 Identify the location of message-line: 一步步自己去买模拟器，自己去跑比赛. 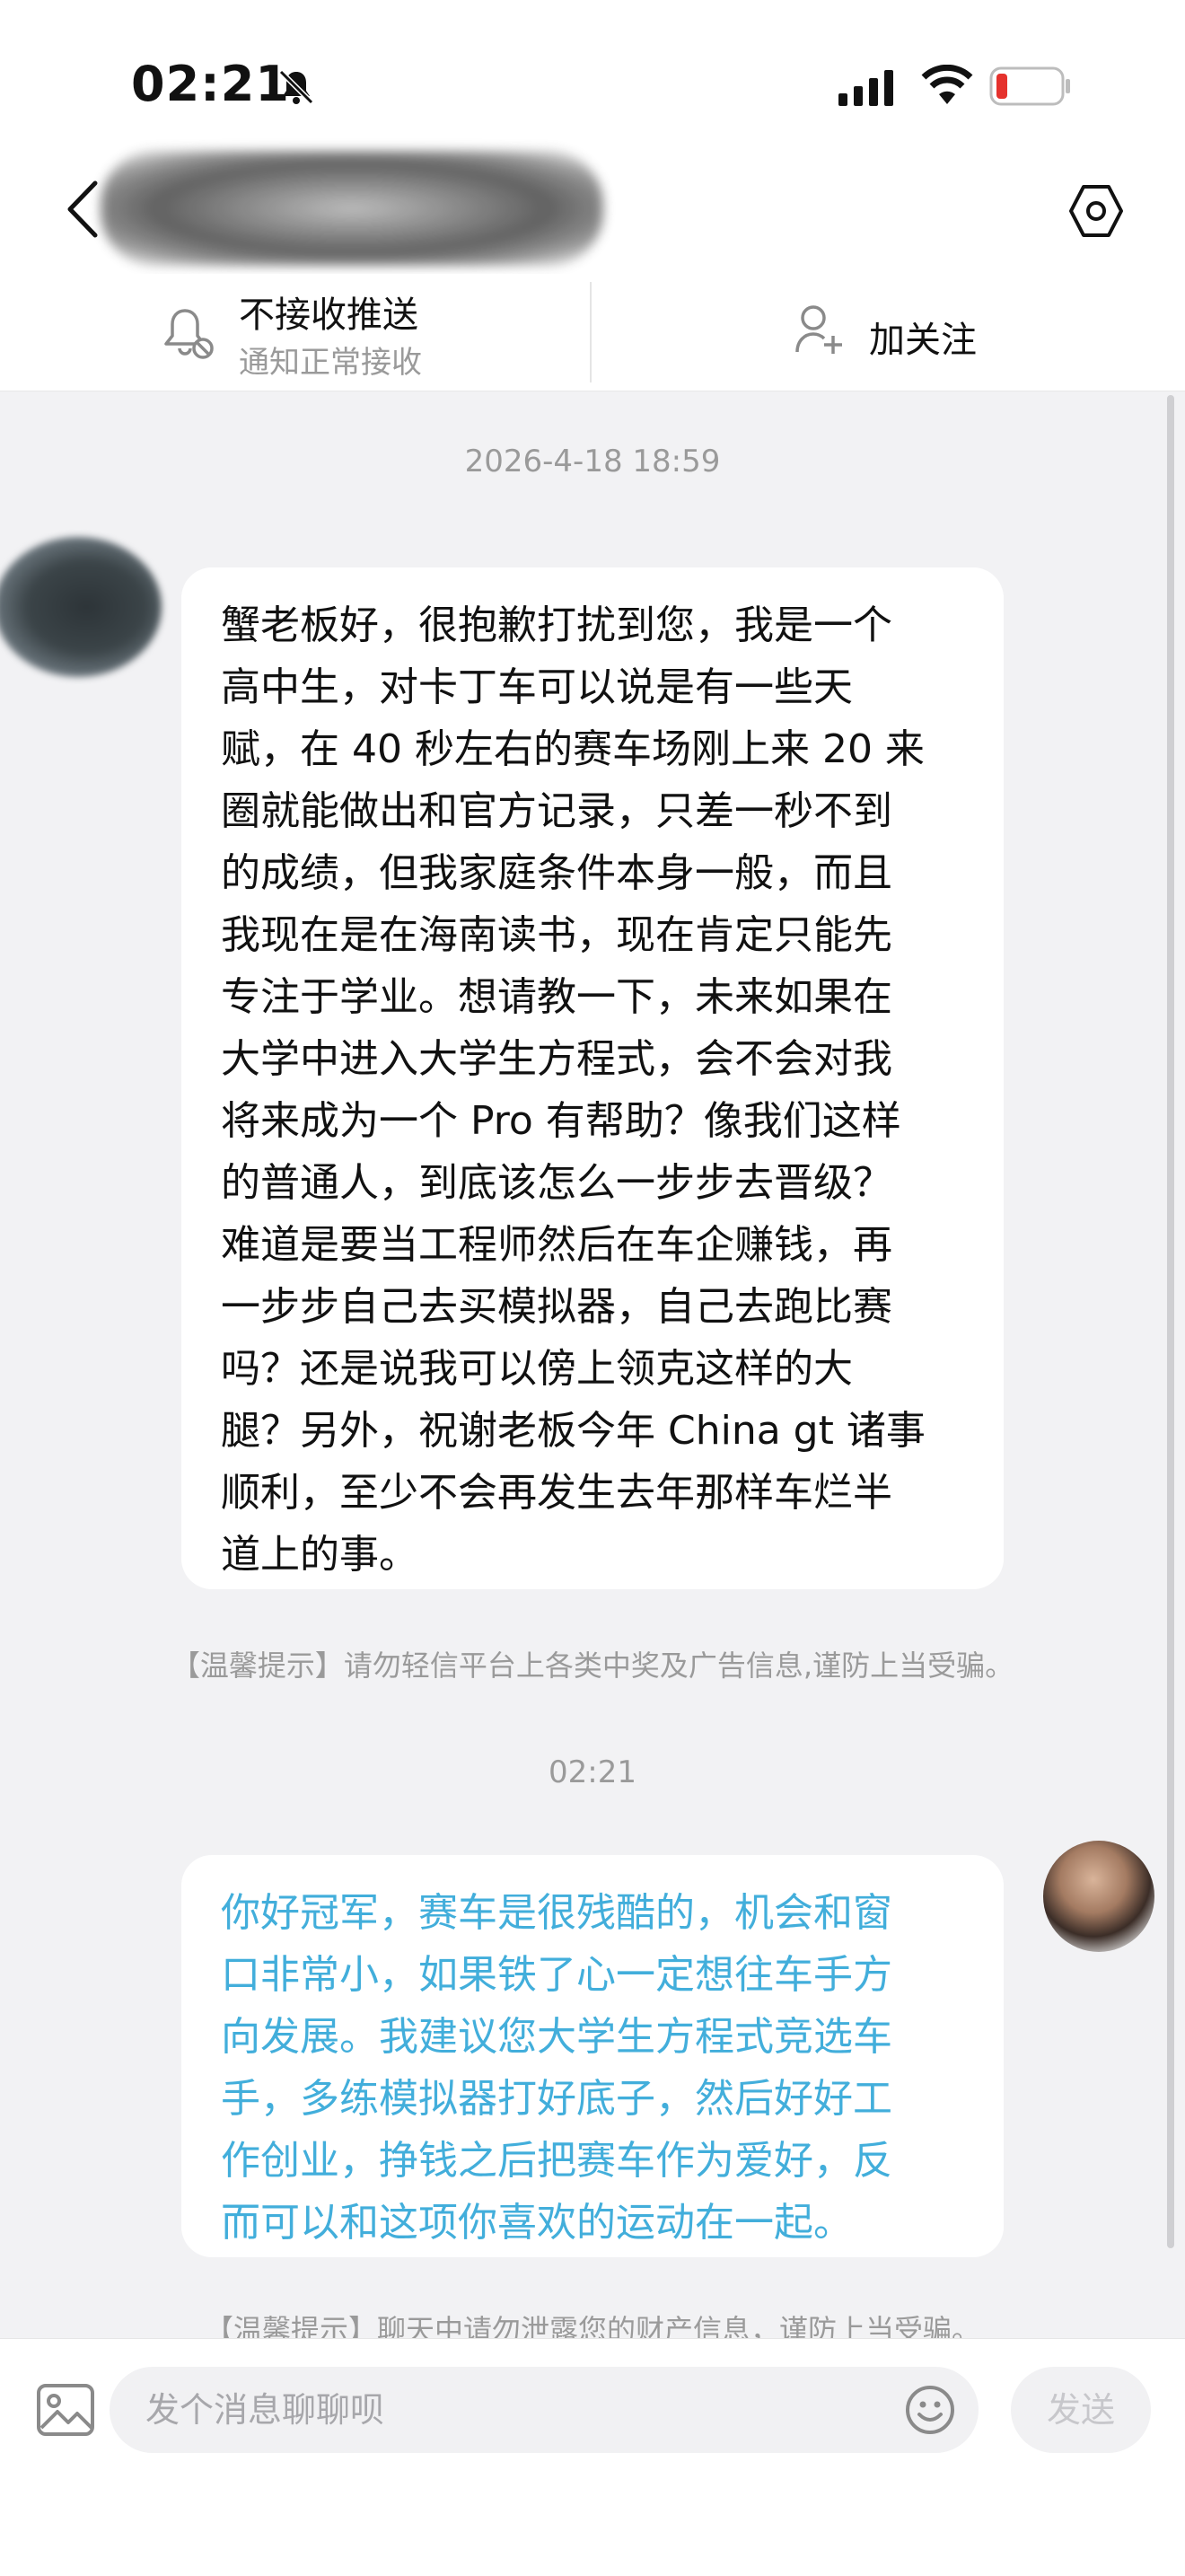
(556, 1307).